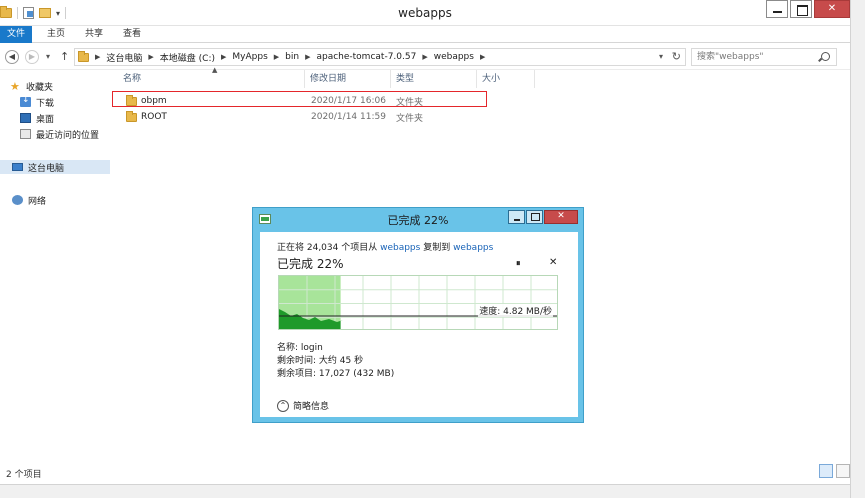  I want to click on close-button, so click(832, 9).